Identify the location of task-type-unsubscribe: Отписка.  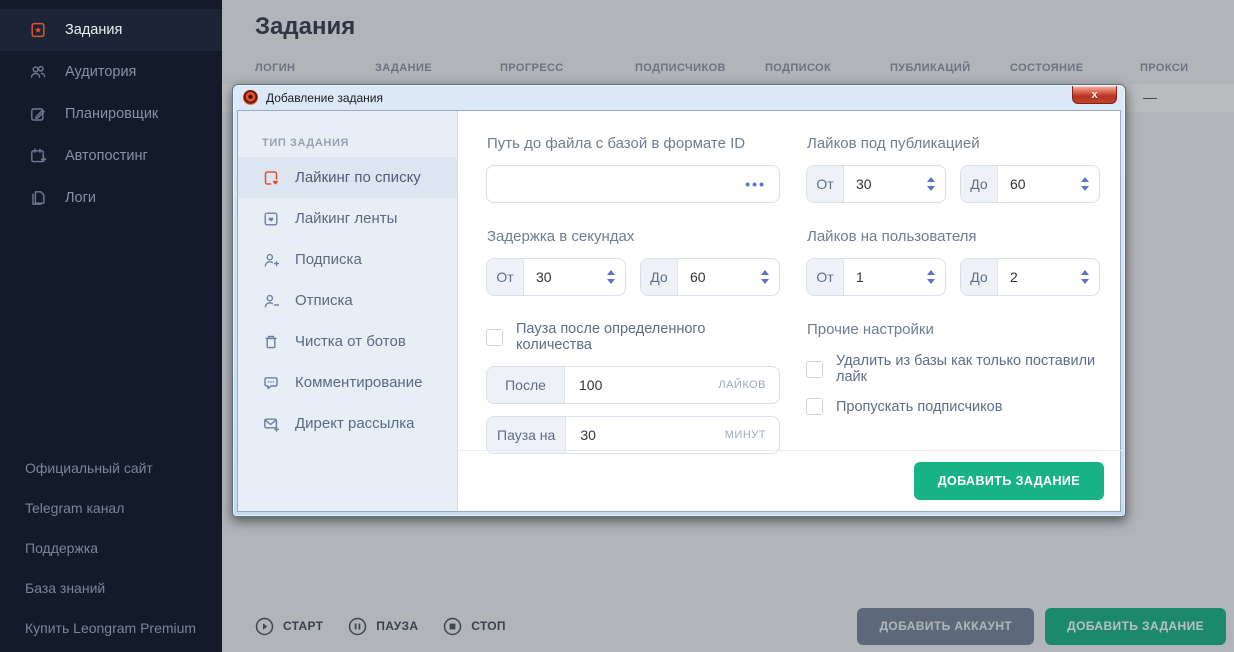
(347, 300).